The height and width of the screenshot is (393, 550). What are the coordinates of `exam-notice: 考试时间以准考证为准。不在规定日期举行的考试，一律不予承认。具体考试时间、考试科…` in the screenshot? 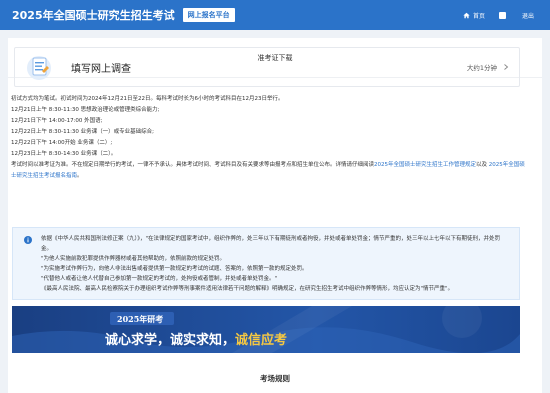 It's located at (268, 171).